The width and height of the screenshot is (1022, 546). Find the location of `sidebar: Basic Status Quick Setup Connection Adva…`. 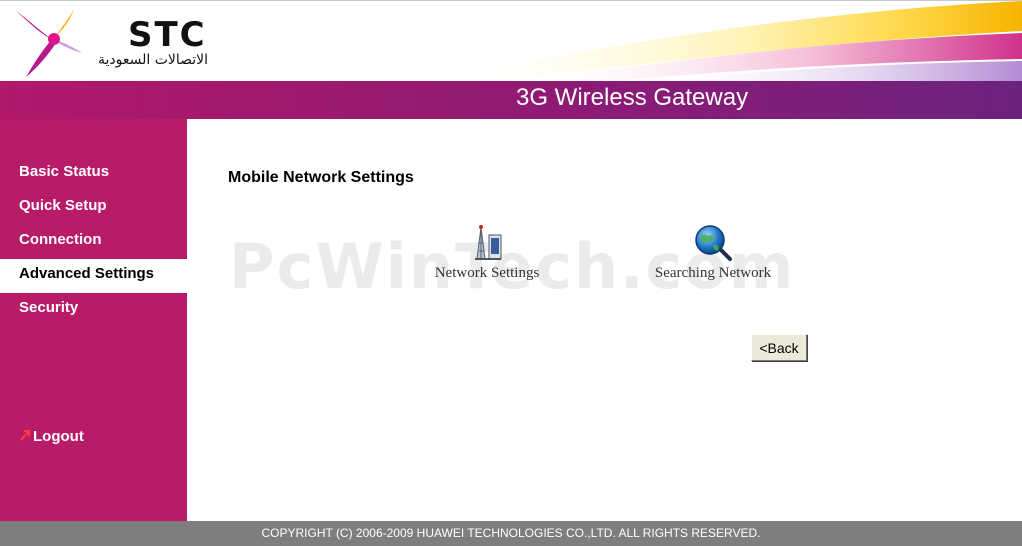

sidebar: Basic Status Quick Setup Connection Adva… is located at coordinates (93, 320).